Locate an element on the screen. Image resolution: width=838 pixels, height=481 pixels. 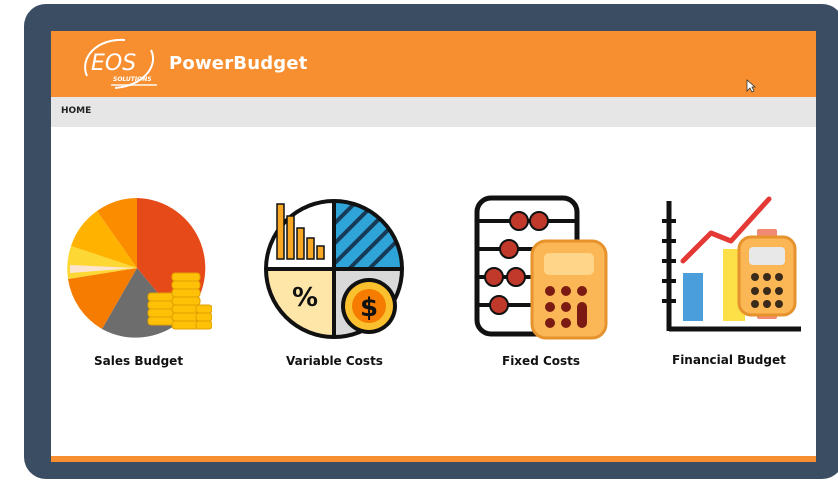
growth-chart-calculator-icon is located at coordinates (731, 264).